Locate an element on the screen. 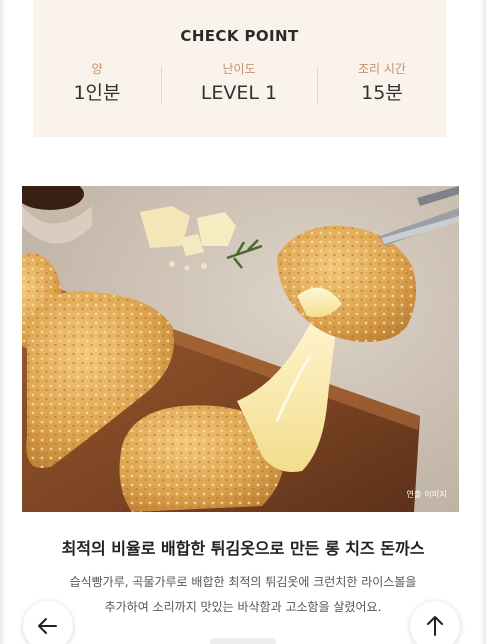  divider is located at coordinates (161, 85).